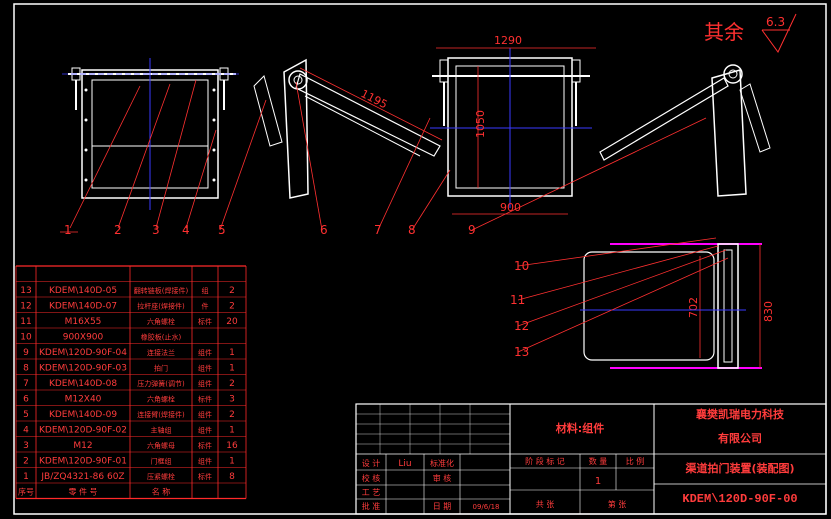 This screenshot has height=519, width=831. I want to click on dim-top: 1290, so click(508, 40).